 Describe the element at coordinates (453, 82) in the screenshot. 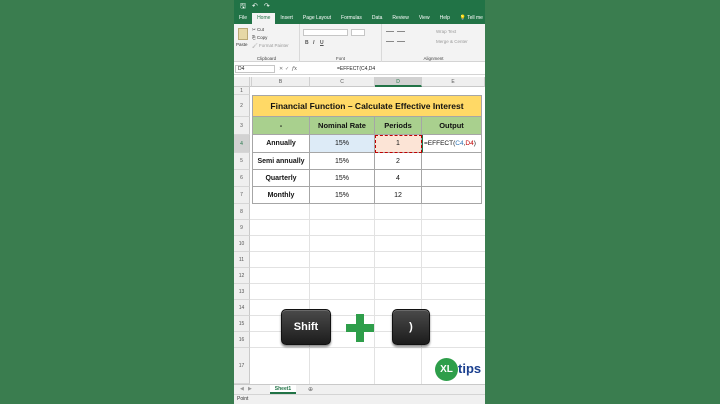

I see `column-header-e: E` at that location.